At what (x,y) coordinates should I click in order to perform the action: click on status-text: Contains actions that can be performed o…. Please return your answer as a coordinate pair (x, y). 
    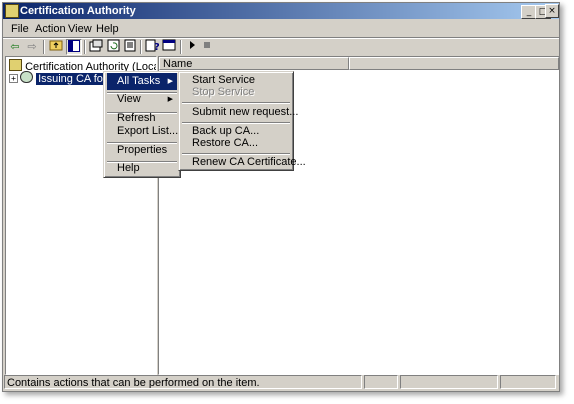
    Looking at the image, I should click on (183, 382).